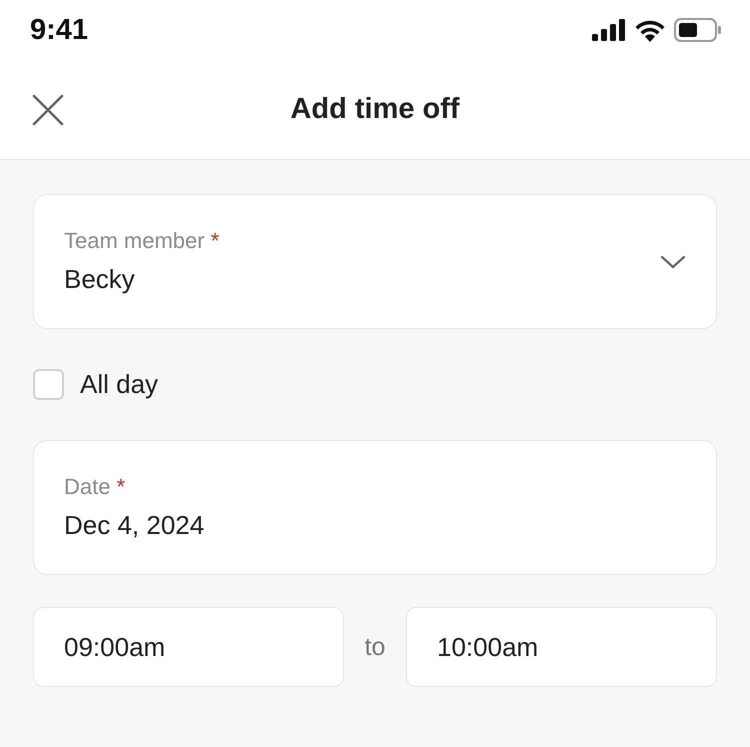 Image resolution: width=750 pixels, height=747 pixels. Describe the element at coordinates (95, 487) in the screenshot. I see `field-label: Date *` at that location.